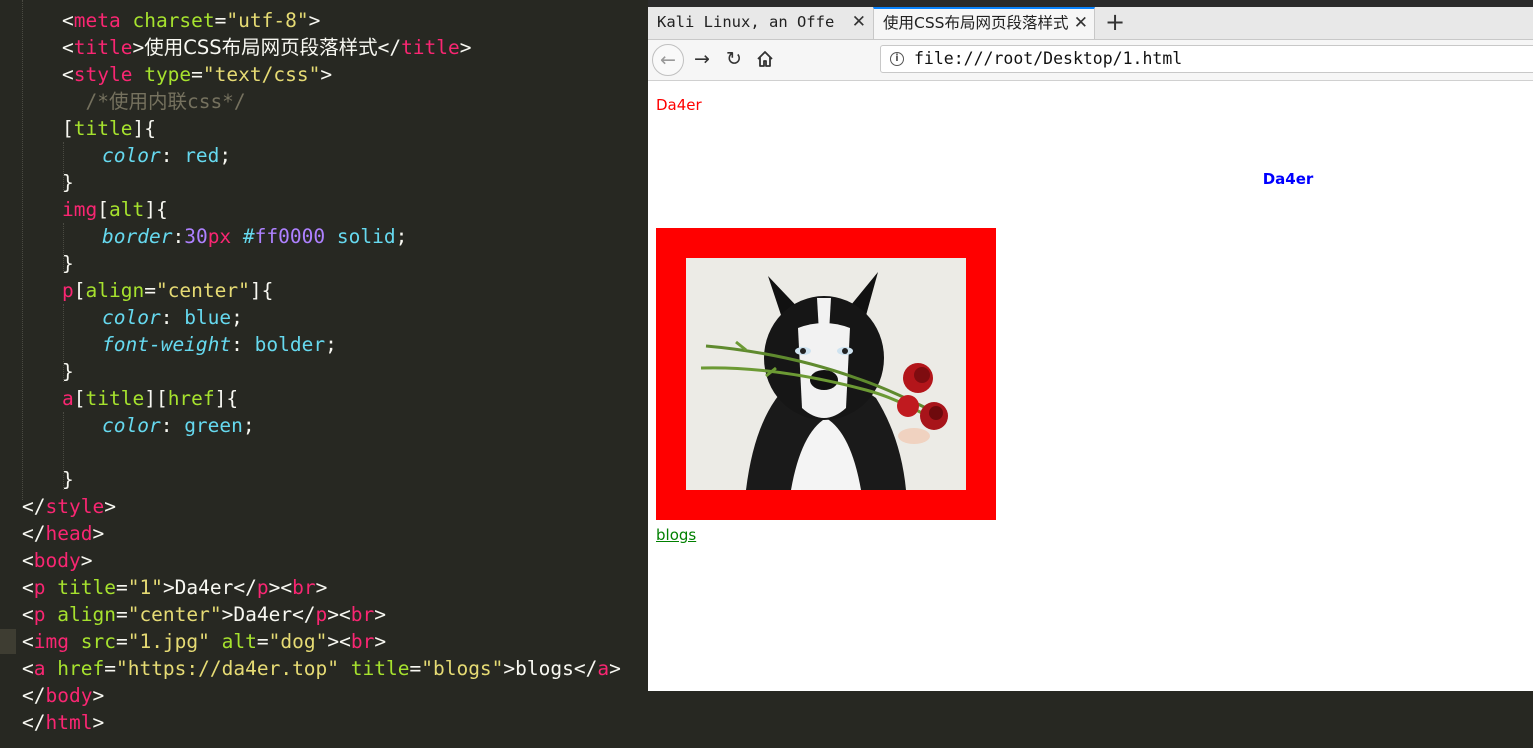 The width and height of the screenshot is (1533, 748). I want to click on code-token: >blogs</, so click(550, 668).